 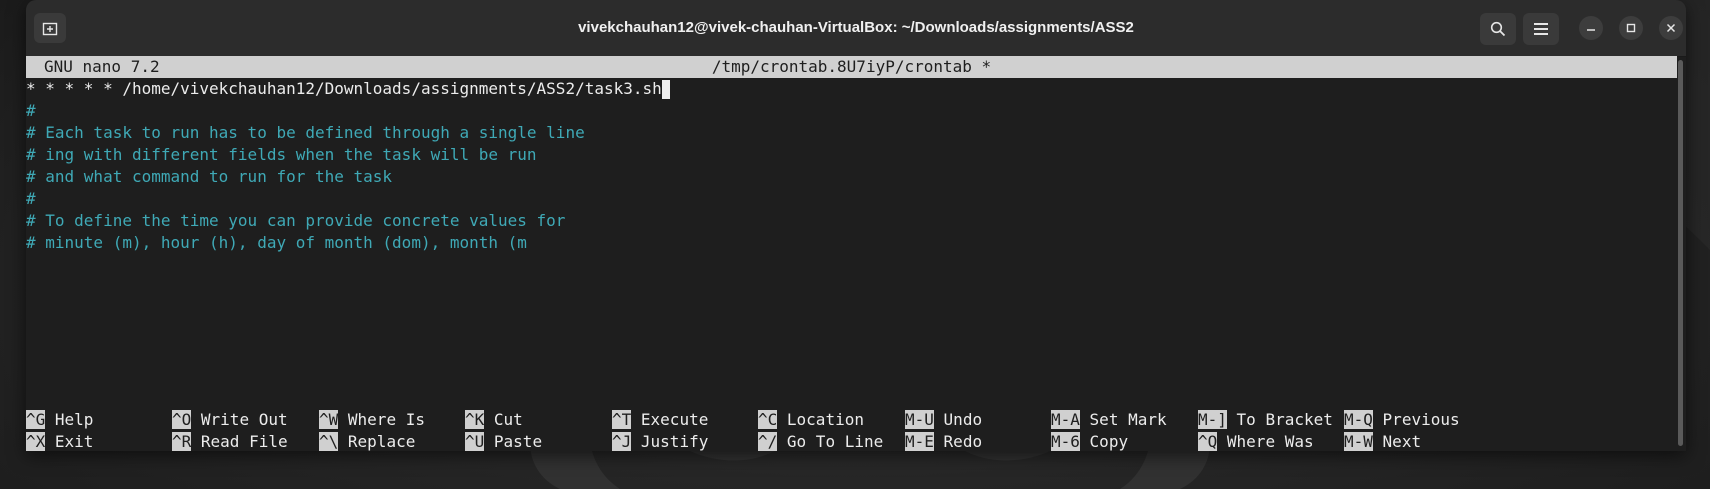 I want to click on shortcut-key: ^O, so click(x=182, y=419).